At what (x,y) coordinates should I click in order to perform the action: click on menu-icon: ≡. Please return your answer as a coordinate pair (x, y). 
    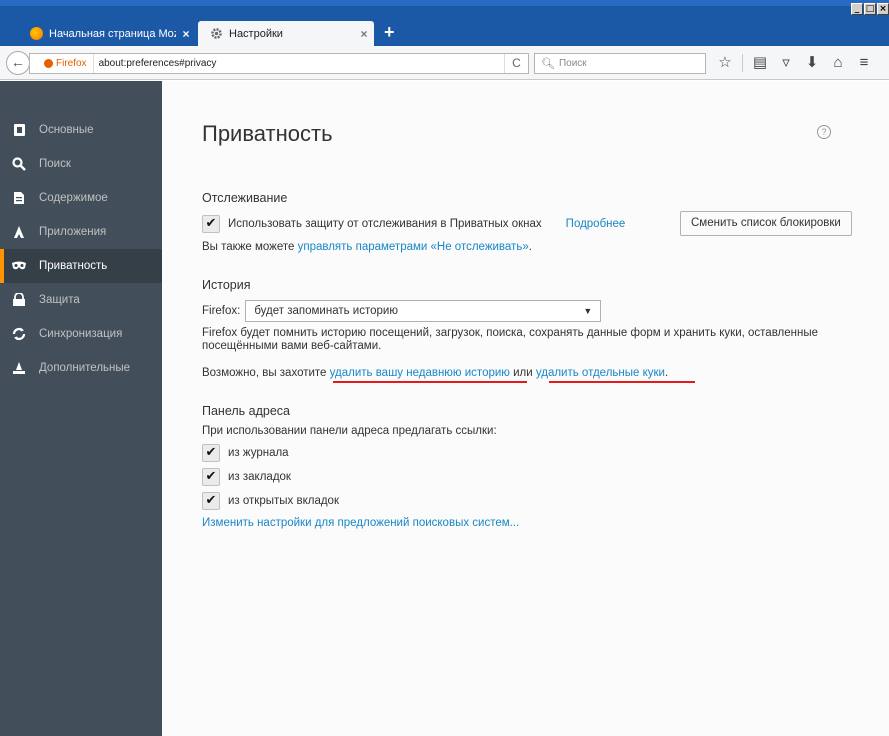
    Looking at the image, I should click on (864, 63).